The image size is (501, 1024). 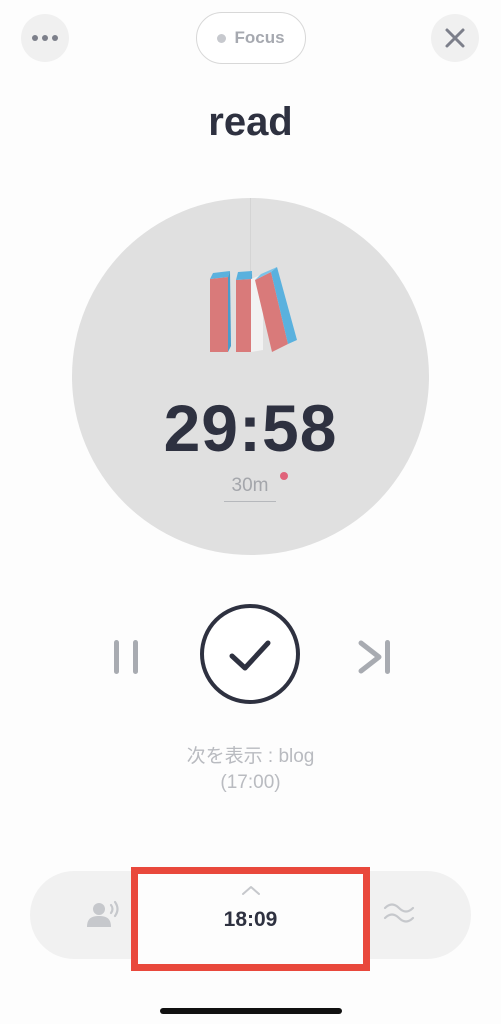 I want to click on next-task-label: 次を表示 : blog, so click(x=250, y=756).